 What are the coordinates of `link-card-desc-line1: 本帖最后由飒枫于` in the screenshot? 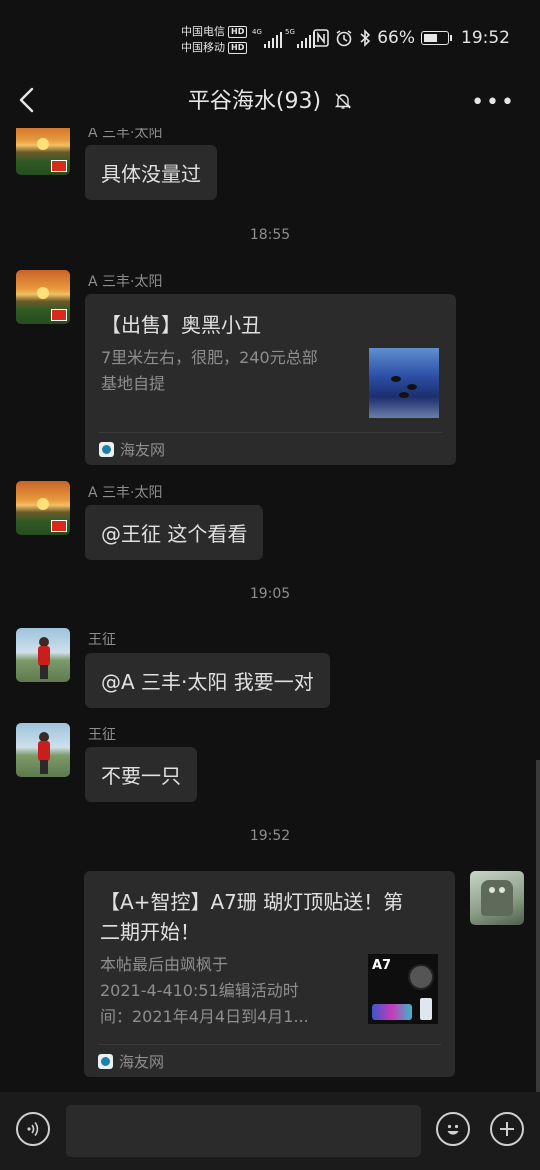 It's located at (164, 964).